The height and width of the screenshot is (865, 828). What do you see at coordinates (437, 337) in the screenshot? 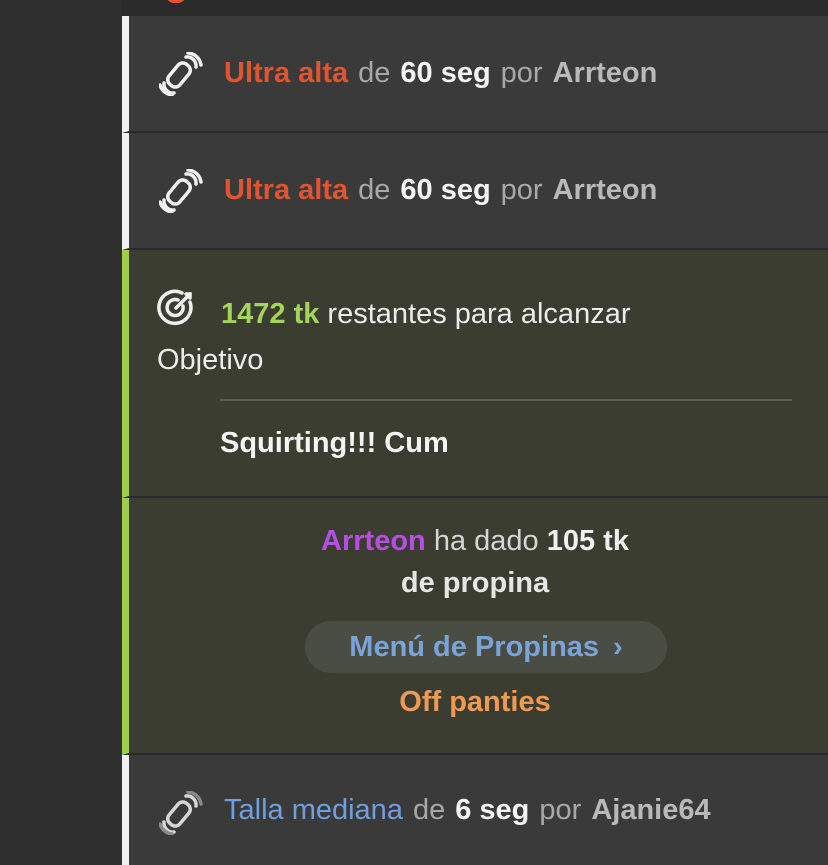
I see `goal-progress-text: 1472 tk restantes para alcanzar Objetivo` at bounding box center [437, 337].